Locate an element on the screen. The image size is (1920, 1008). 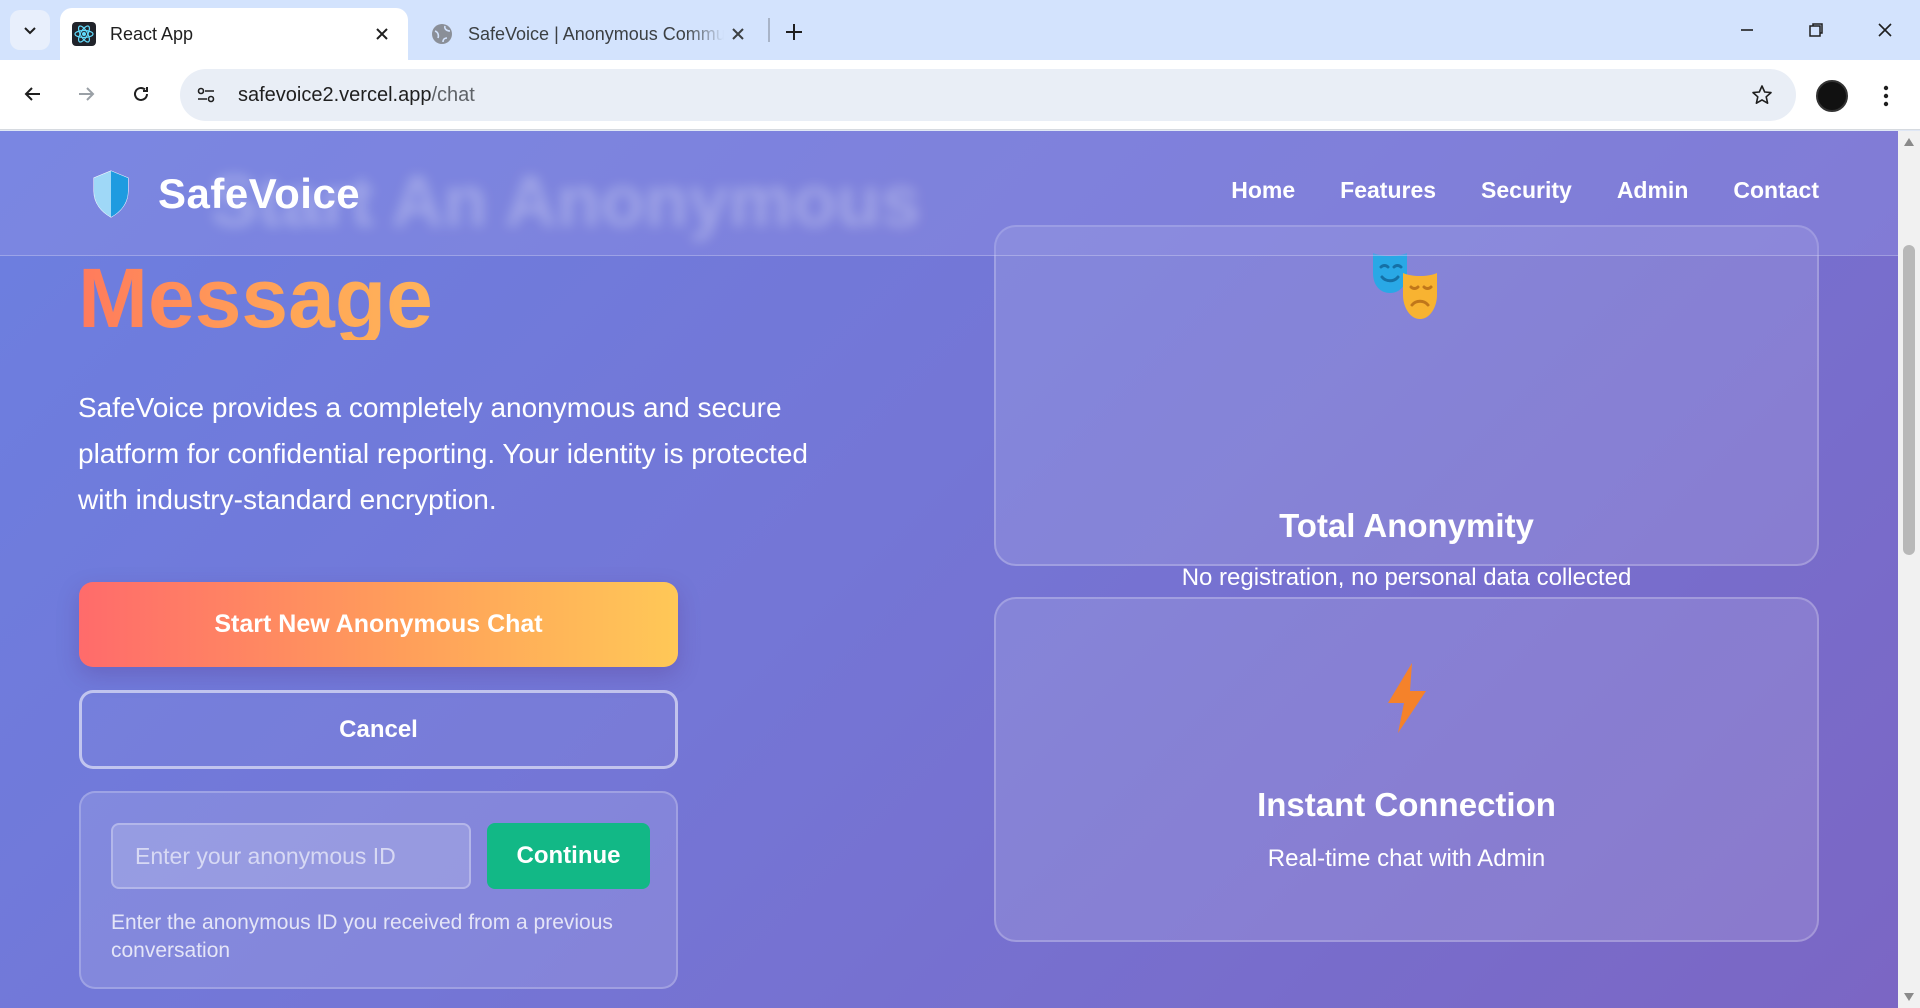
minimize-button is located at coordinates (1747, 30).